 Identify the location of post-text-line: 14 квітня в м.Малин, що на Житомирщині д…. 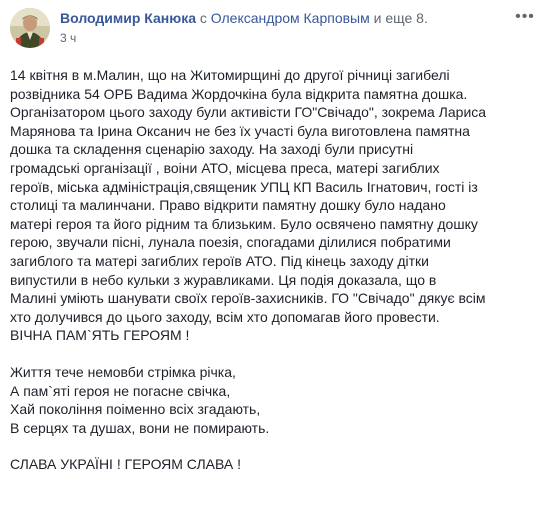
(230, 75).